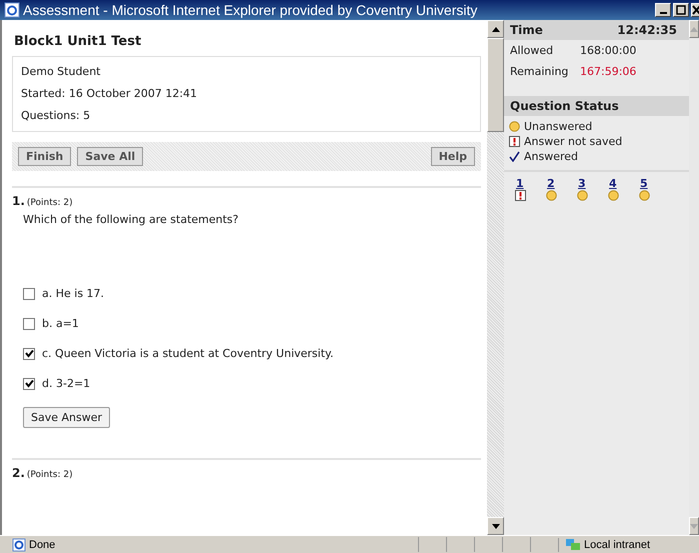 The width and height of the screenshot is (699, 553). Describe the element at coordinates (110, 156) in the screenshot. I see `toolbar-button: Save All` at that location.